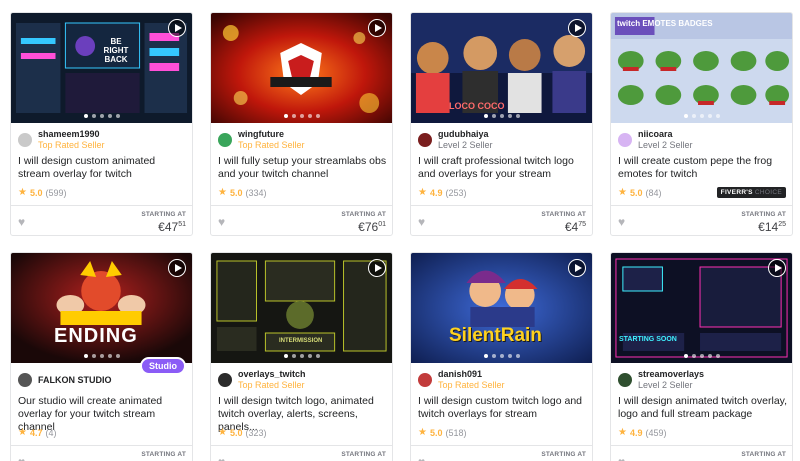 This screenshot has width=800, height=461. Describe the element at coordinates (442, 192) in the screenshot. I see `gig-rating: ★ 4.9 (253)` at that location.